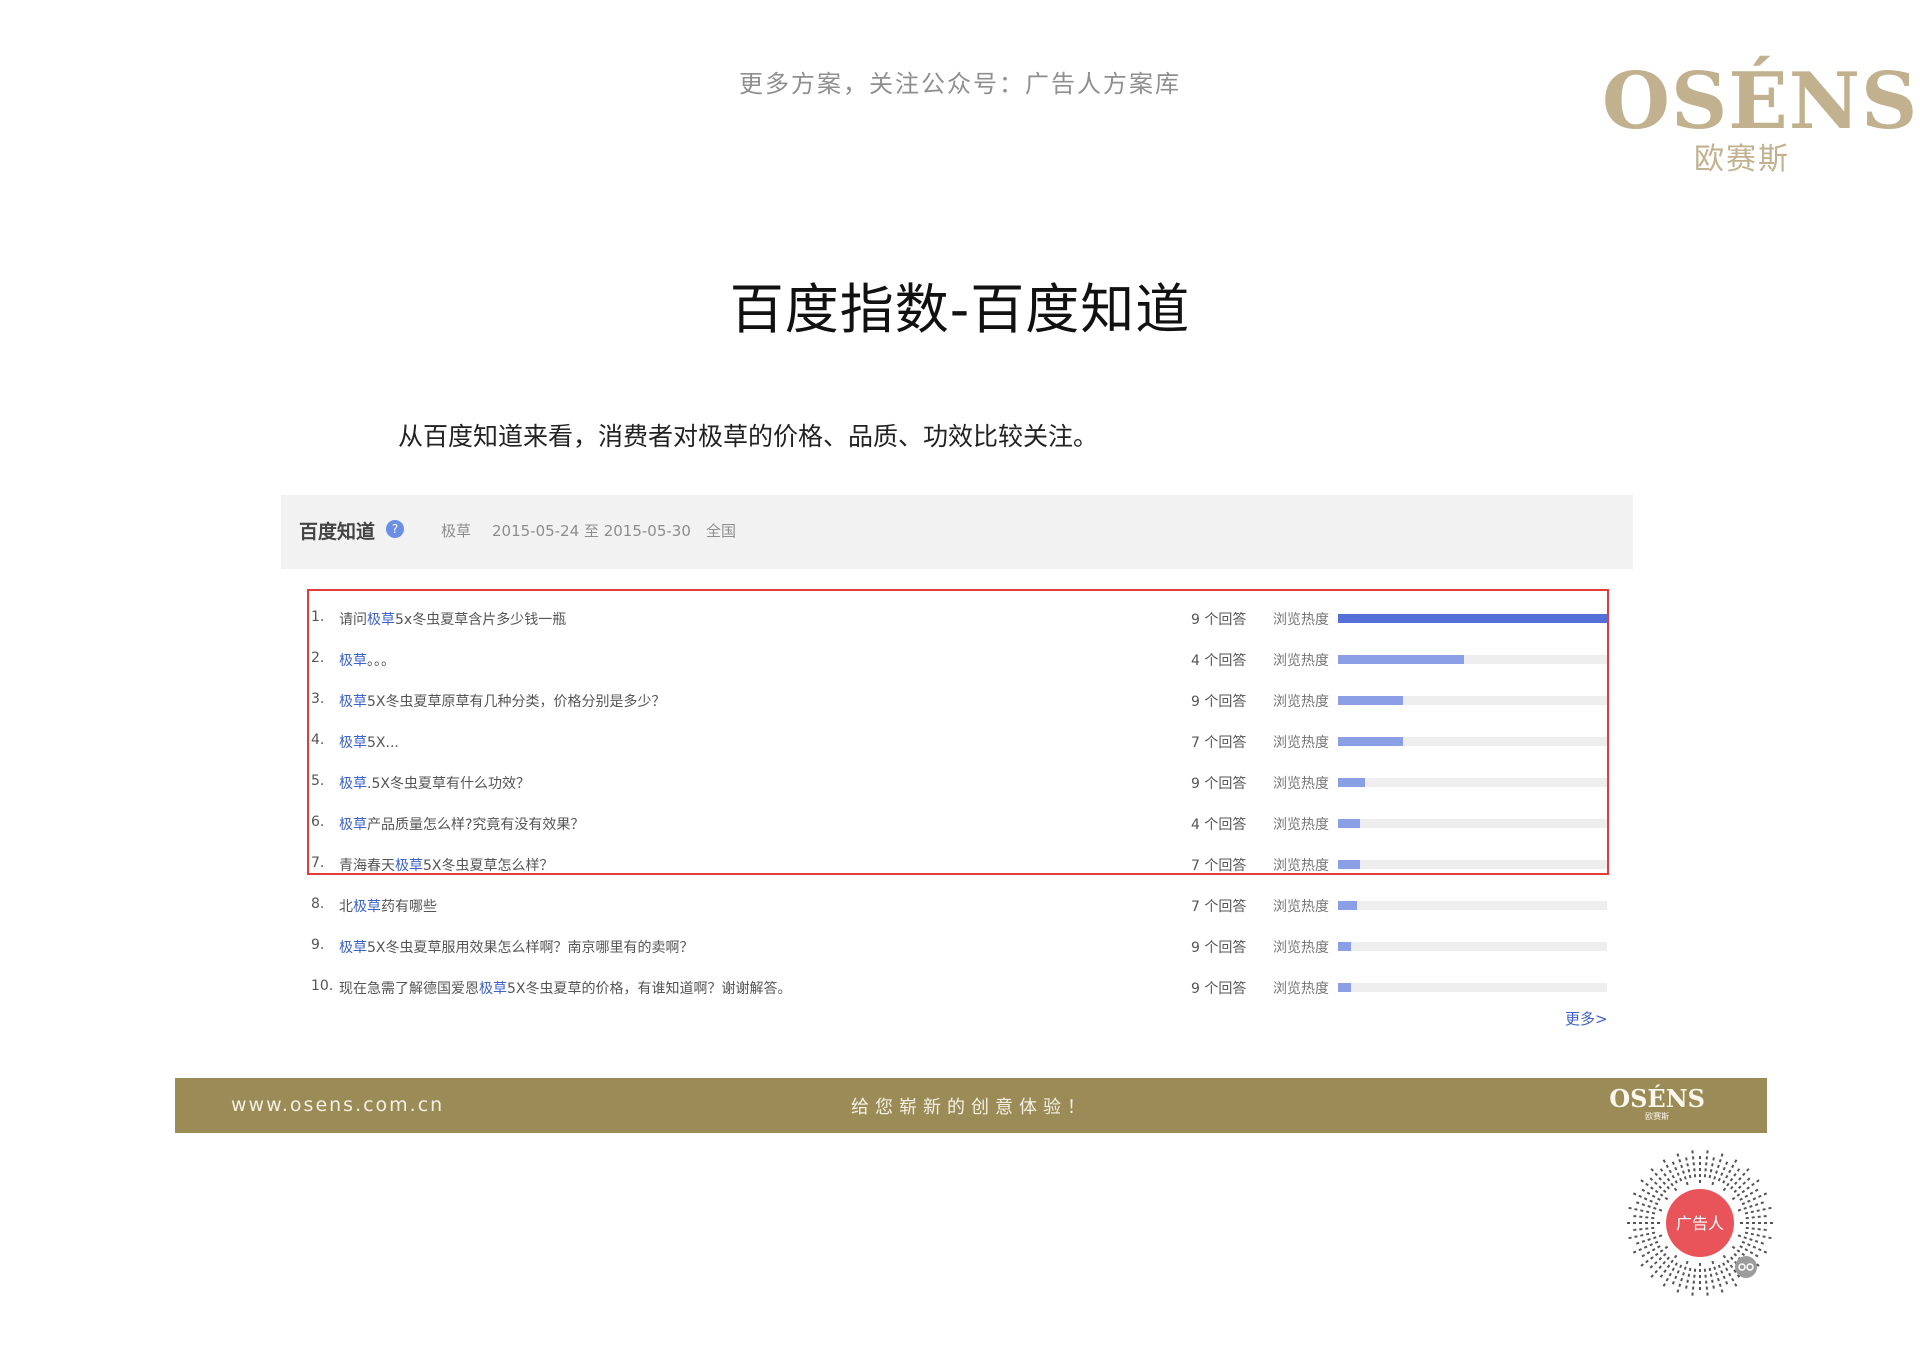 The width and height of the screenshot is (1920, 1356). I want to click on keyword-filter: 极草, so click(456, 531).